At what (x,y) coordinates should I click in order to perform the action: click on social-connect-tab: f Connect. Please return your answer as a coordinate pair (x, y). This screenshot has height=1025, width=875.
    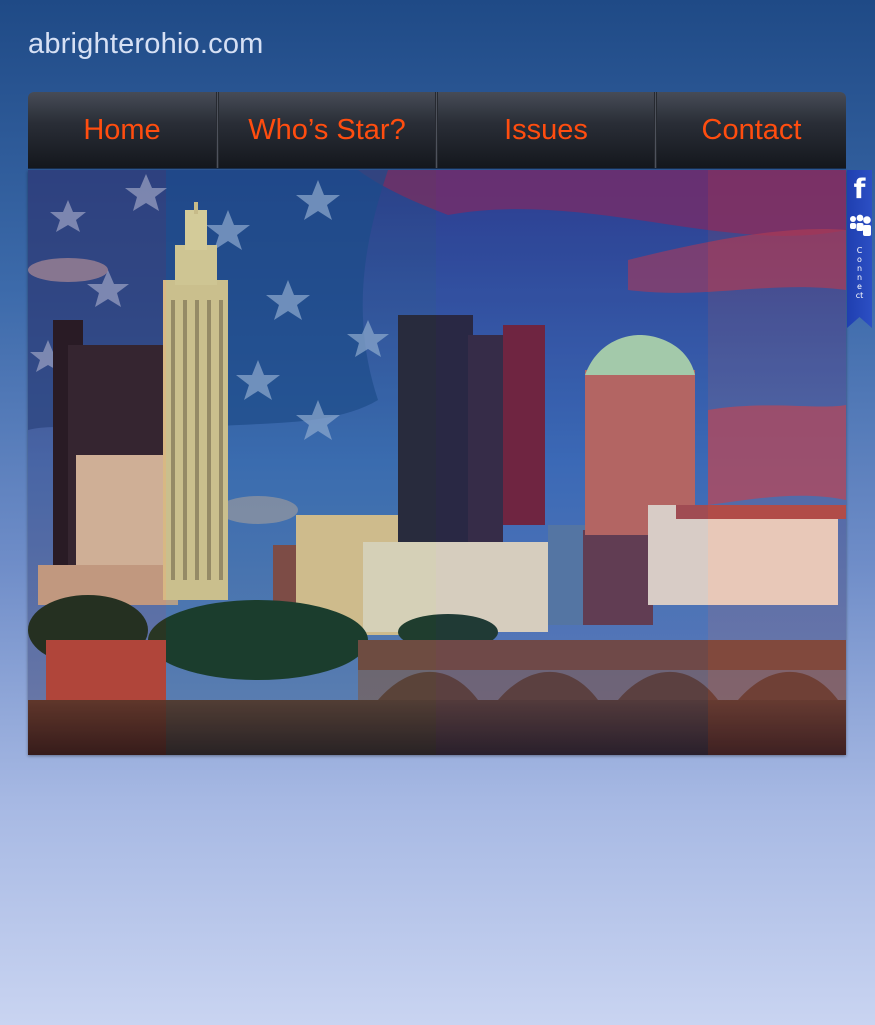
    Looking at the image, I should click on (859, 249).